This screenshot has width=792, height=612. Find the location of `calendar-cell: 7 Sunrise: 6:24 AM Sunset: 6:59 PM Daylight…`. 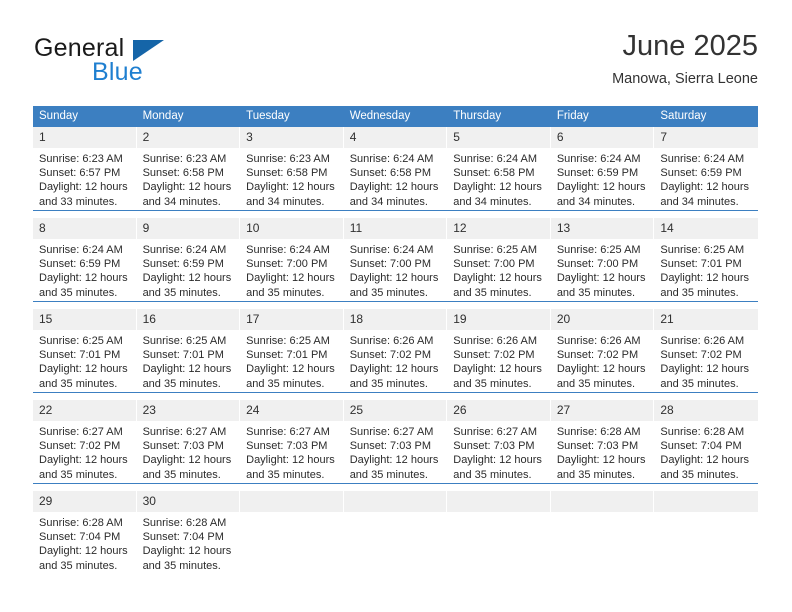

calendar-cell: 7 Sunrise: 6:24 AM Sunset: 6:59 PM Daylight… is located at coordinates (706, 168).